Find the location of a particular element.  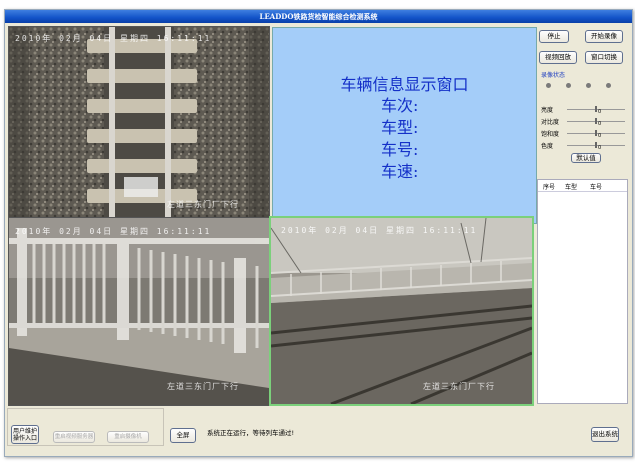

train-number-label: 车次: is located at coordinates (400, 105).